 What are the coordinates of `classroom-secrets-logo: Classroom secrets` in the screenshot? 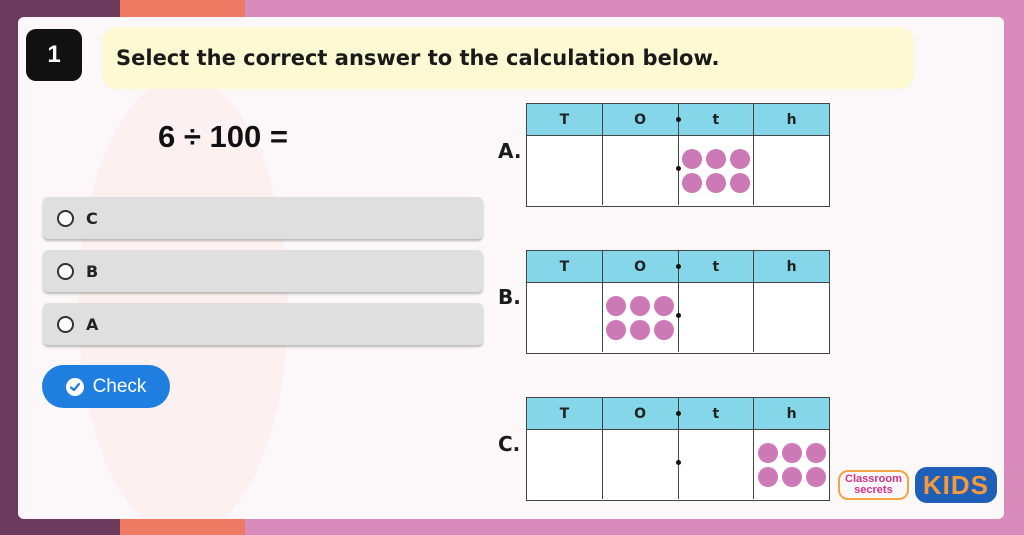 It's located at (873, 485).